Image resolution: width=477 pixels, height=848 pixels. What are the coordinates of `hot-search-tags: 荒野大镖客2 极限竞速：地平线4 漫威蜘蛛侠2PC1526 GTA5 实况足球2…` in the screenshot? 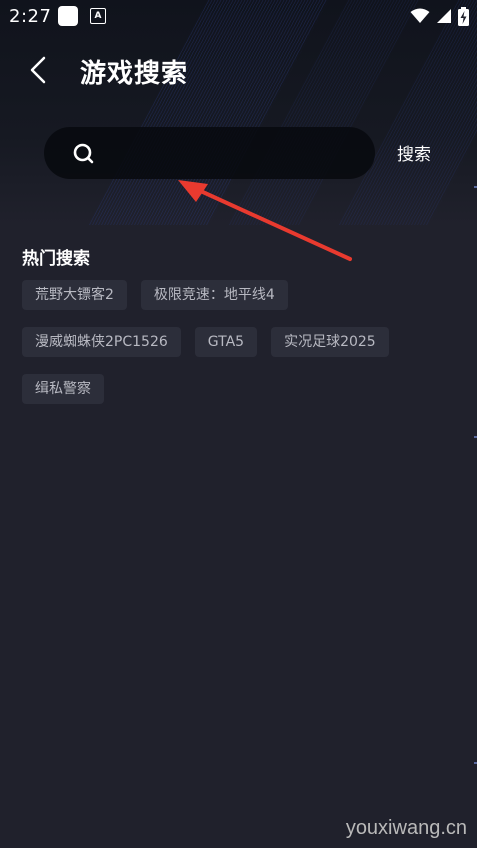 It's located at (237, 342).